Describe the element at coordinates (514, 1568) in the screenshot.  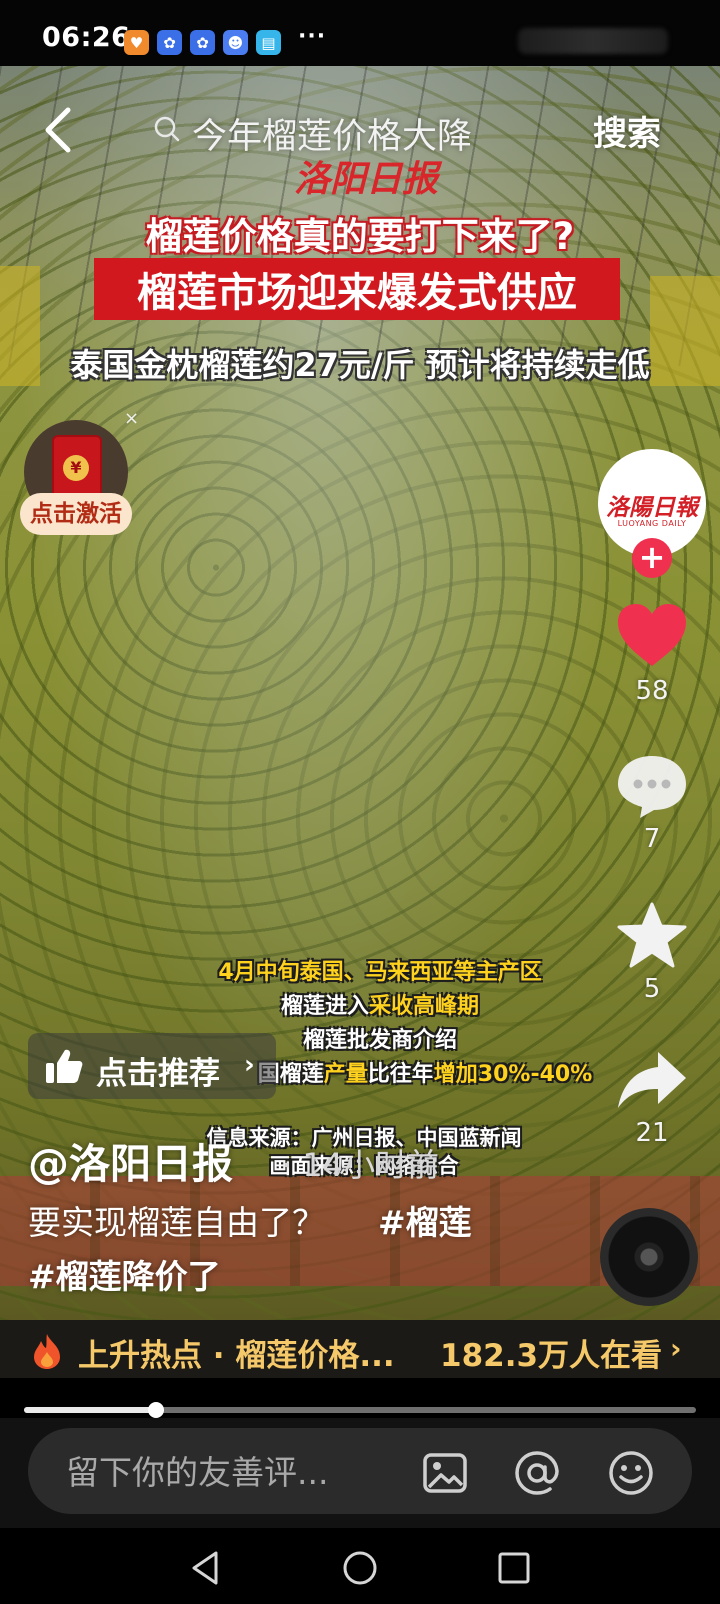
I see `nav-recents-icon` at that location.